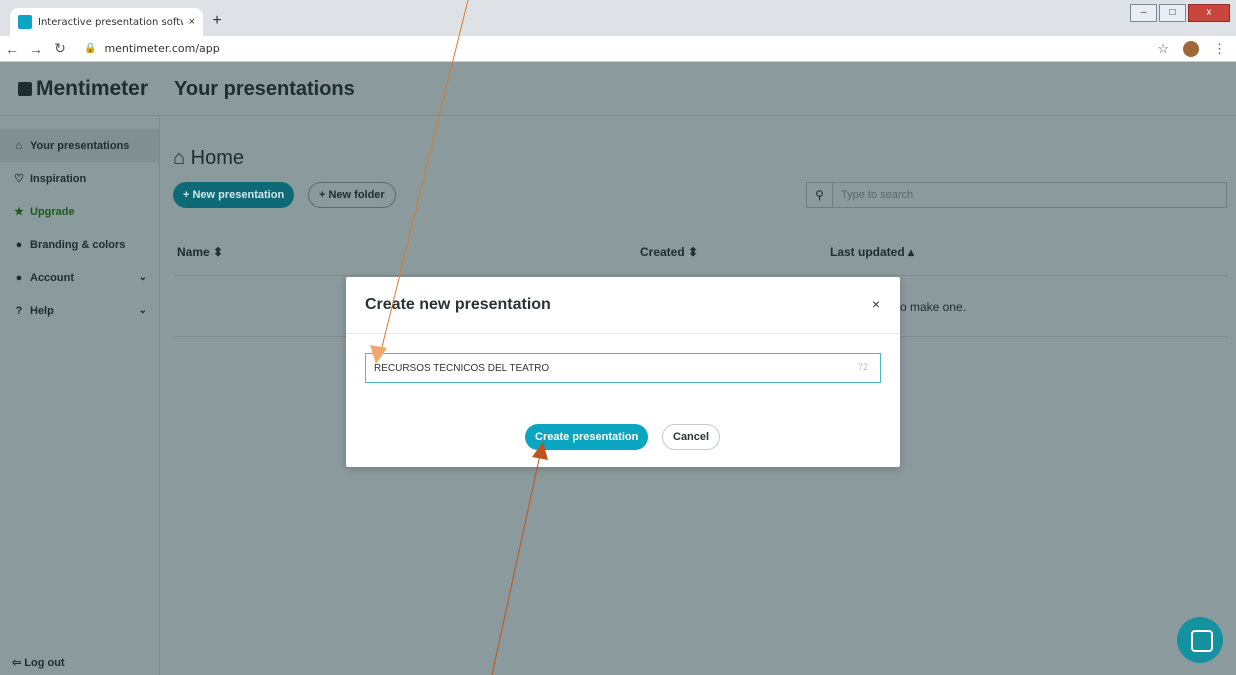 This screenshot has width=1236, height=675. What do you see at coordinates (17, 663) in the screenshot?
I see `logout-icon: ⇦` at bounding box center [17, 663].